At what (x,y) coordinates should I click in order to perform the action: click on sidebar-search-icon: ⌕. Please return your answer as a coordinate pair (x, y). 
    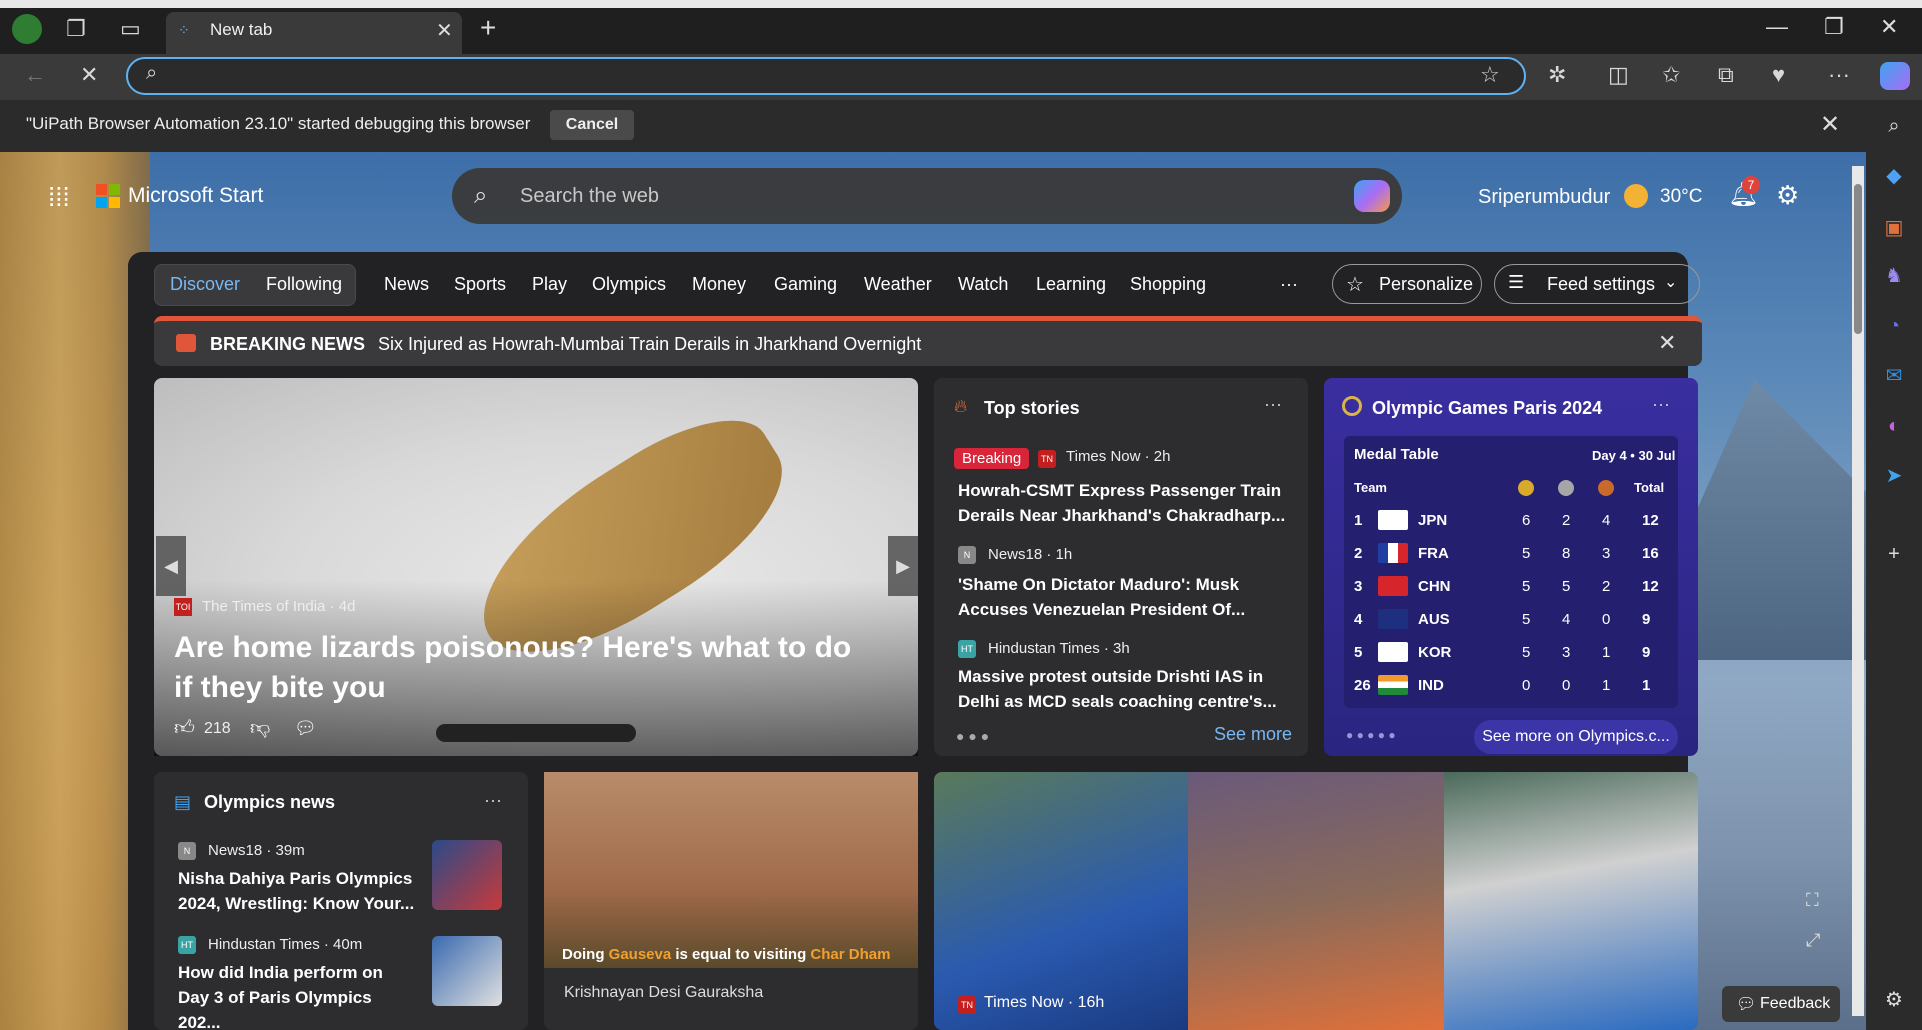
    Looking at the image, I should click on (1894, 126).